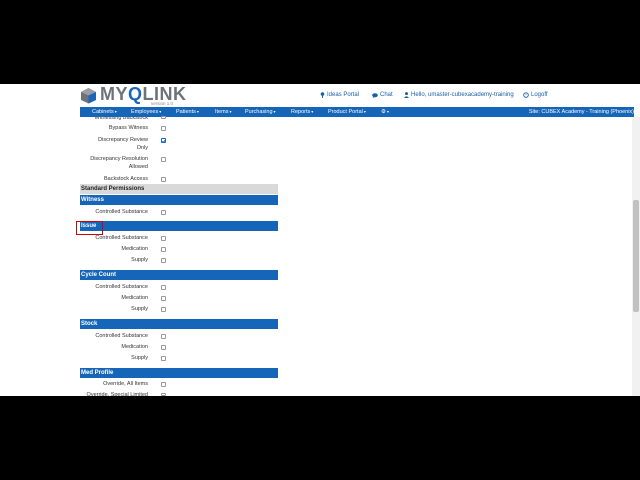  What do you see at coordinates (89, 228) in the screenshot?
I see `issue-highlight-box` at bounding box center [89, 228].